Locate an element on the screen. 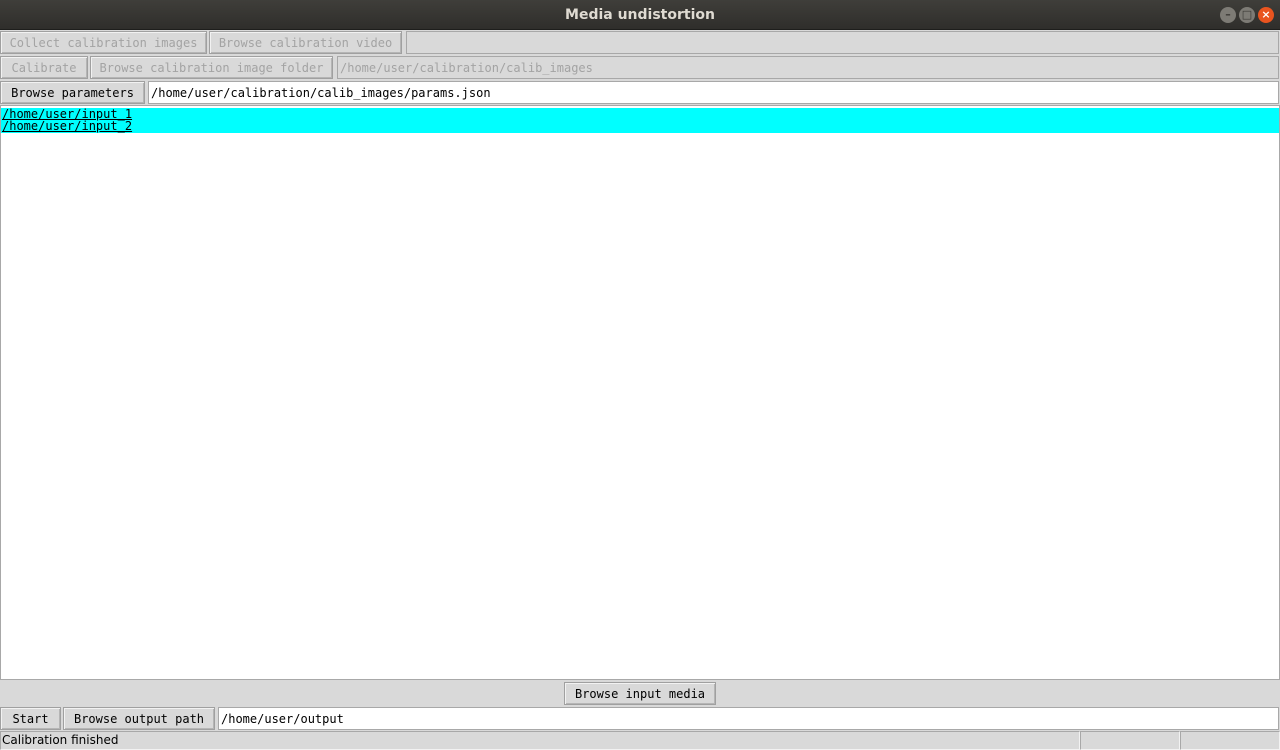 This screenshot has height=750, width=1280. collect-calibration-images-button: Collect calibration images is located at coordinates (103, 42).